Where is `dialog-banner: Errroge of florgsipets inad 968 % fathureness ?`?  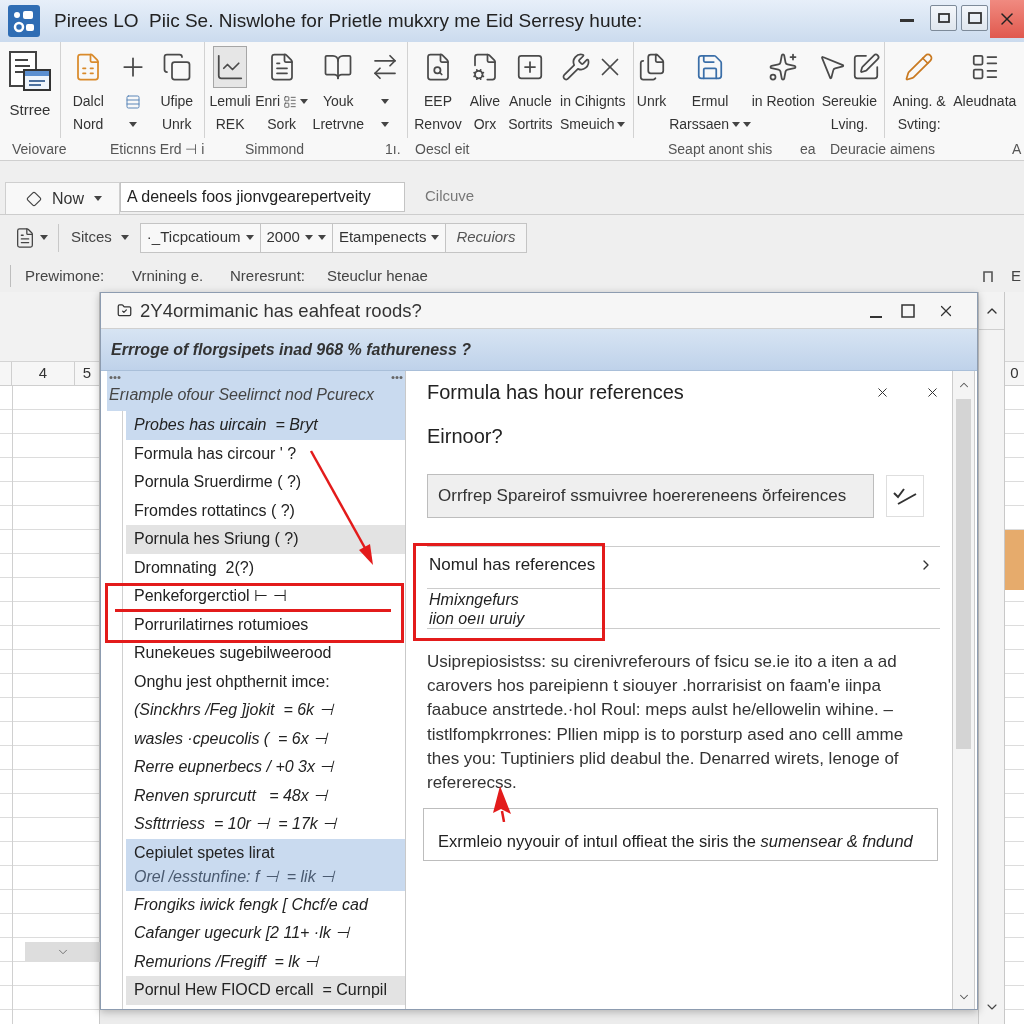
dialog-banner: Errroge of florgsipets inad 968 % fathureness ? is located at coordinates (539, 350).